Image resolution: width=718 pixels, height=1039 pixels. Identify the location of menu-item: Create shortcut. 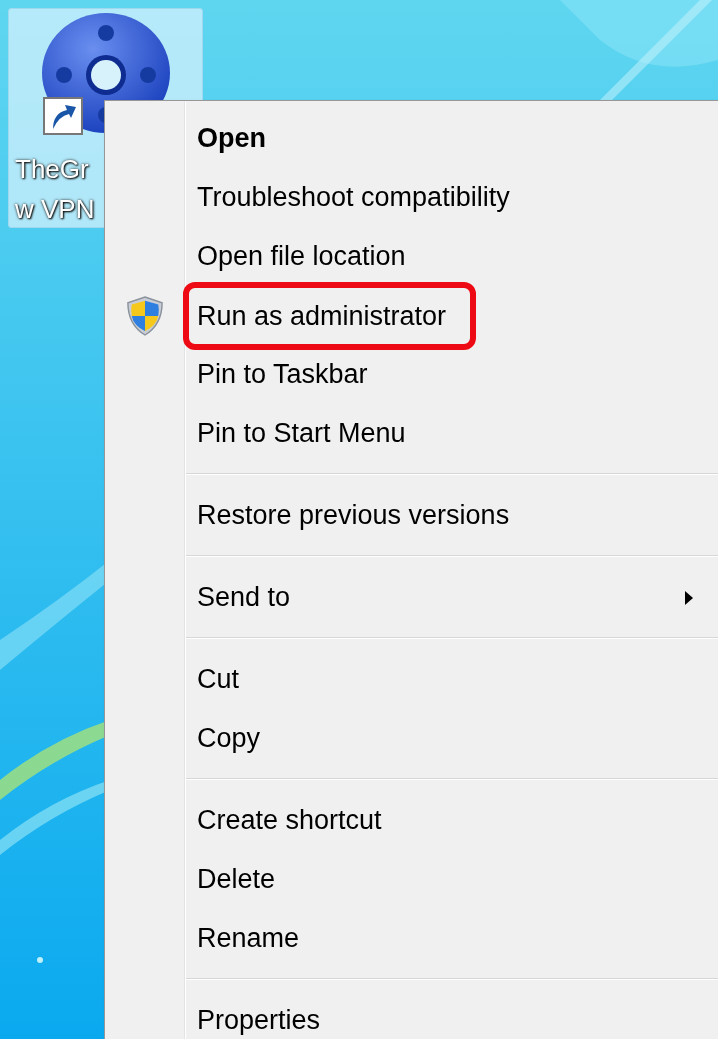
(411, 820).